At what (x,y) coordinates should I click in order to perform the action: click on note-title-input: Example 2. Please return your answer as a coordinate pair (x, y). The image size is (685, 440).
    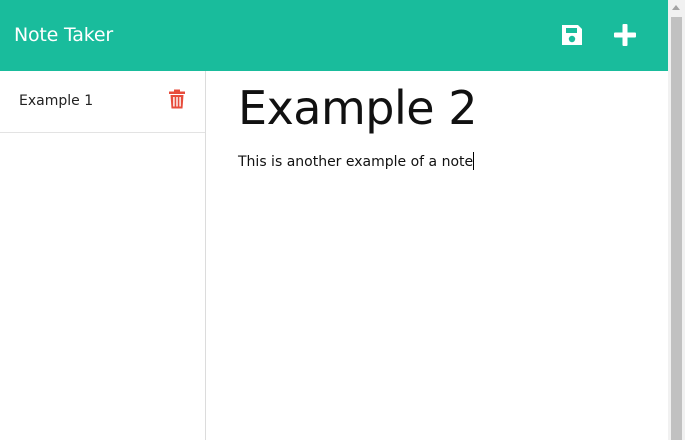
    Looking at the image, I should click on (357, 108).